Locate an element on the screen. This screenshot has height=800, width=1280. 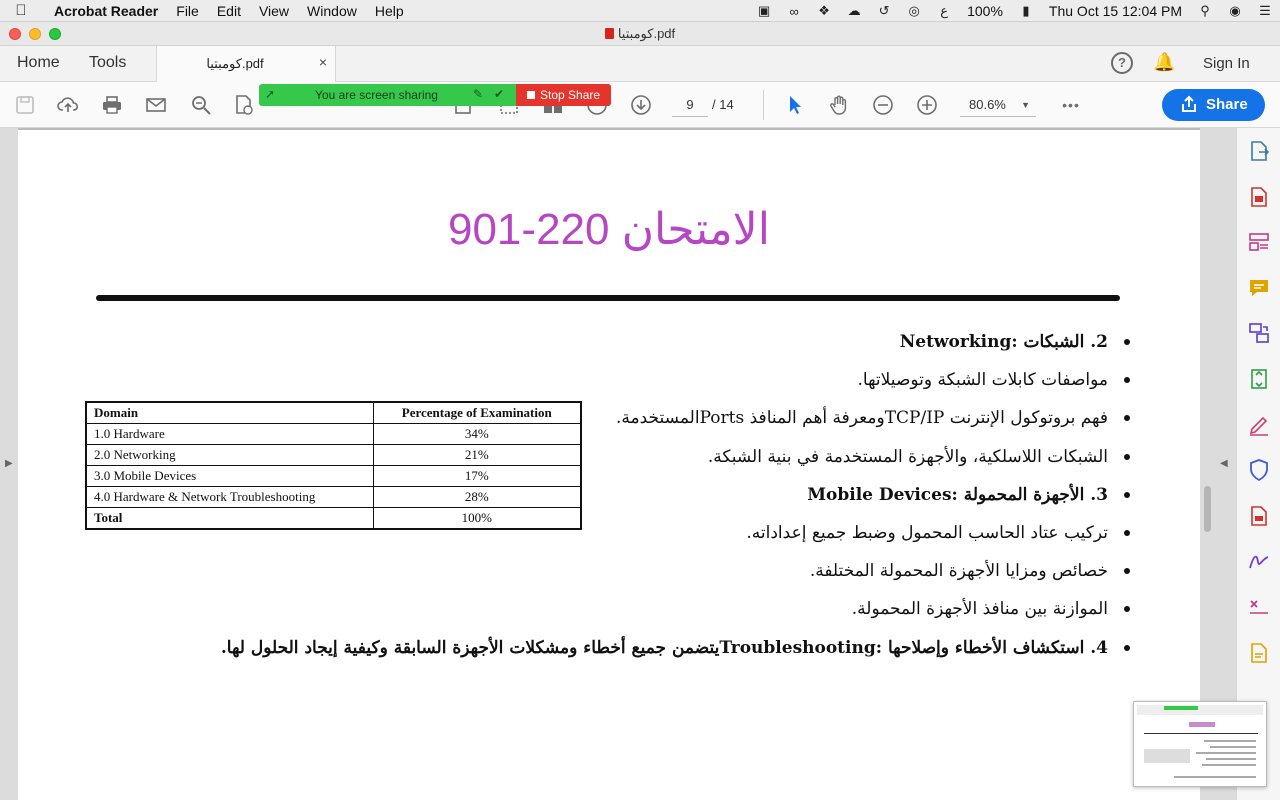
title-divider is located at coordinates (608, 298).